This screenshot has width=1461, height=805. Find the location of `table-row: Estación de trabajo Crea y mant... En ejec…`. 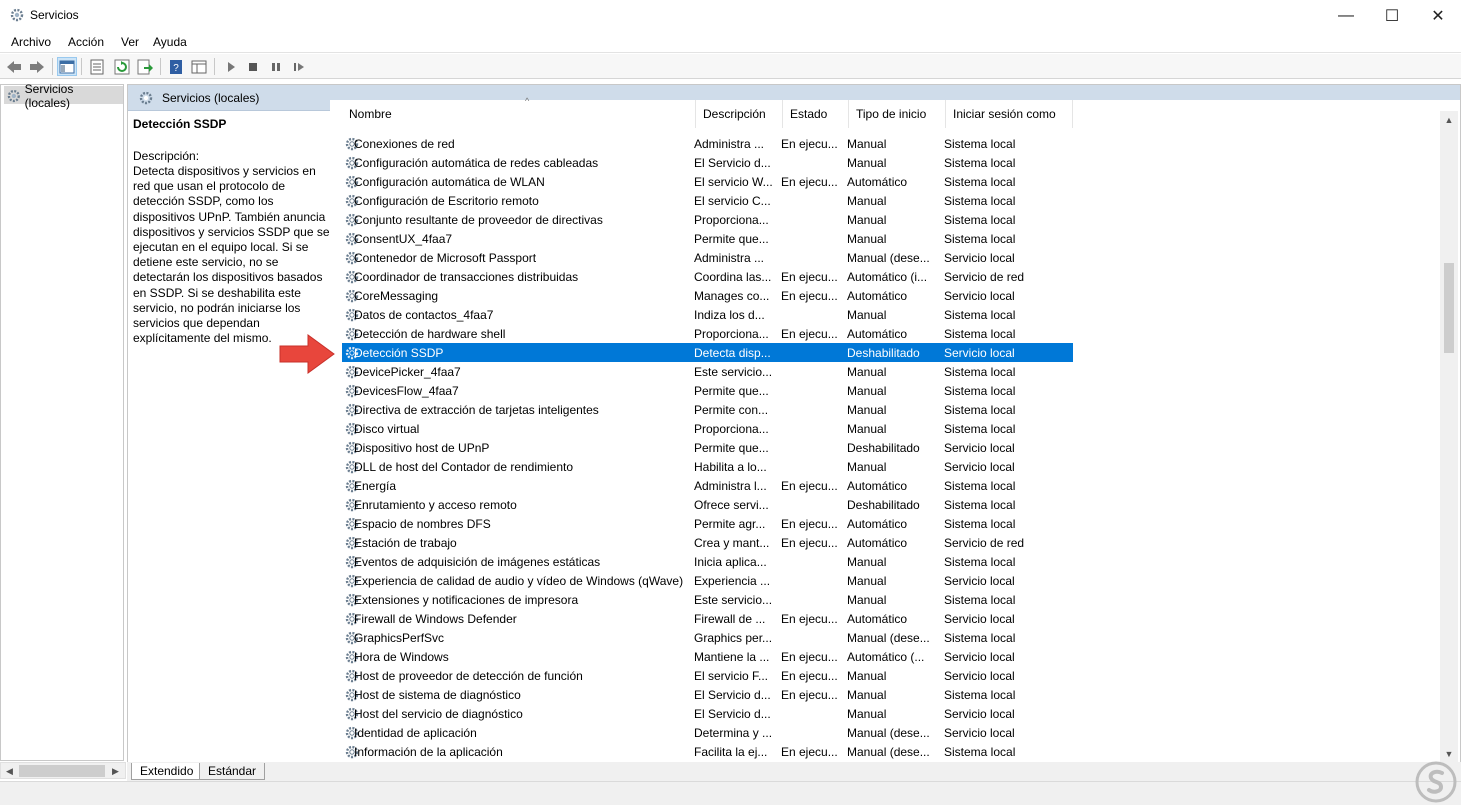

table-row: Estación de trabajo Crea y mant... En ejec… is located at coordinates (707, 542).